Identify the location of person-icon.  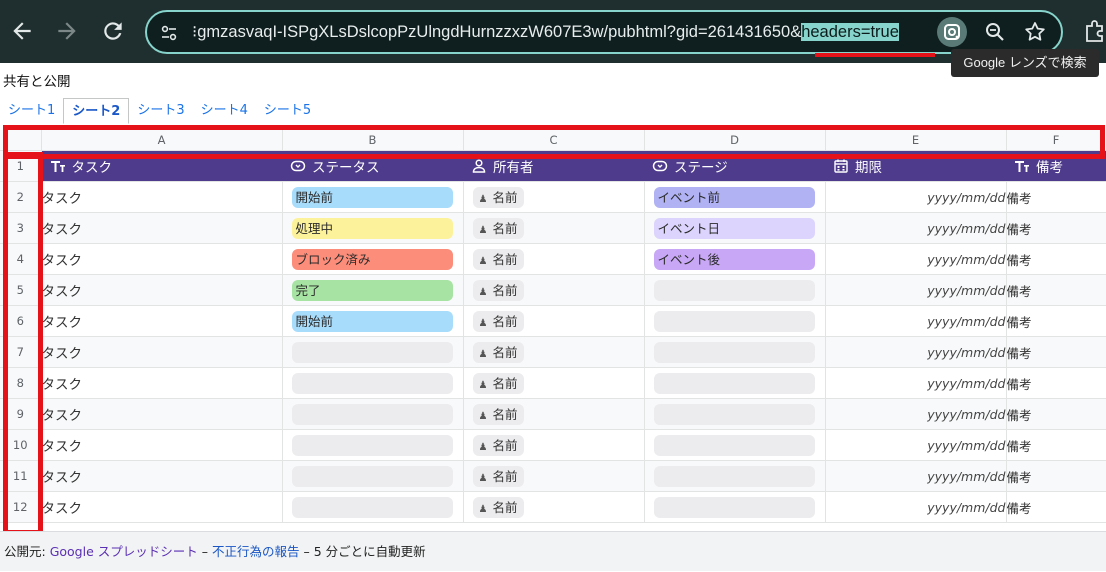
(479, 166).